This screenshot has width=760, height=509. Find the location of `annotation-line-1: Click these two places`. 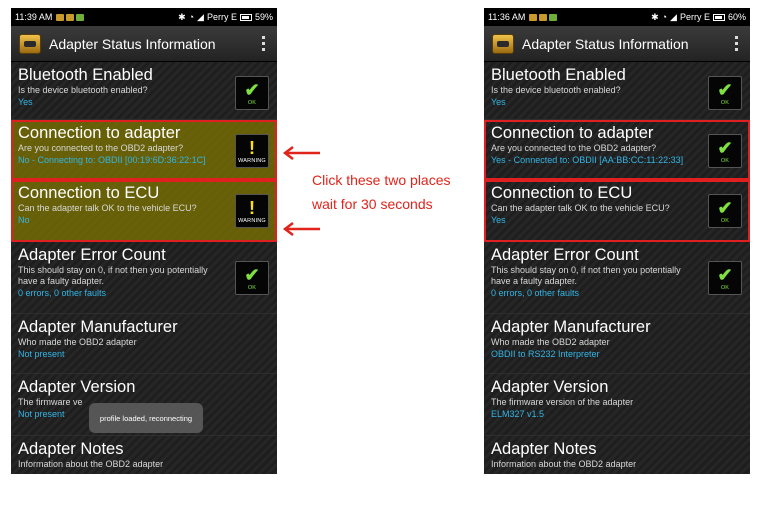

annotation-line-1: Click these two places is located at coordinates (381, 180).